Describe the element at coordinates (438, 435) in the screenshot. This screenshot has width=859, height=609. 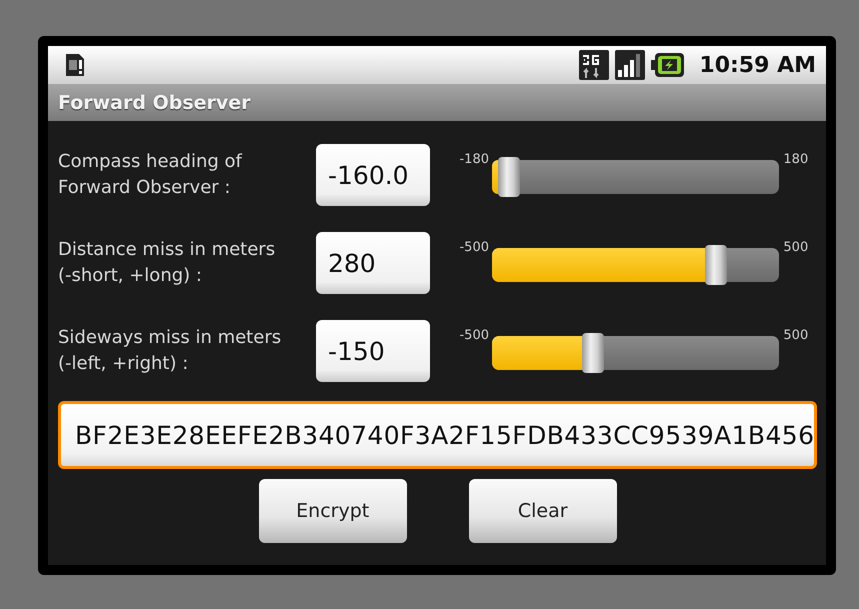
I see `cipher-text-field: BF2E3E28EEFE2B340740F3A2F15FDB433CC9539A1B456` at that location.